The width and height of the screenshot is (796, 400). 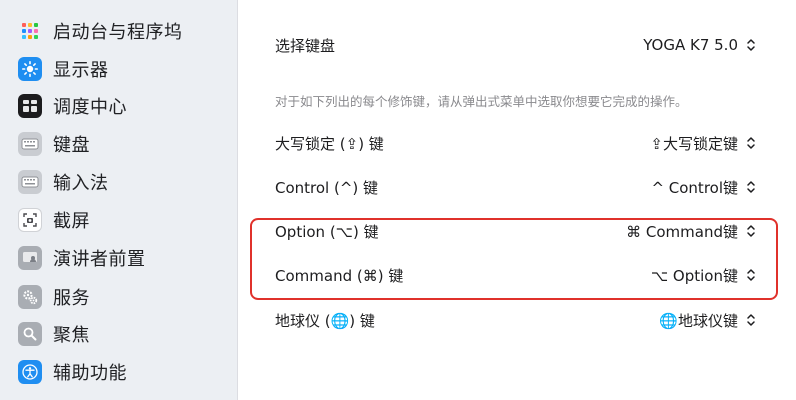 I want to click on sidebar-item-spotlight: 聚焦, so click(x=54, y=334).